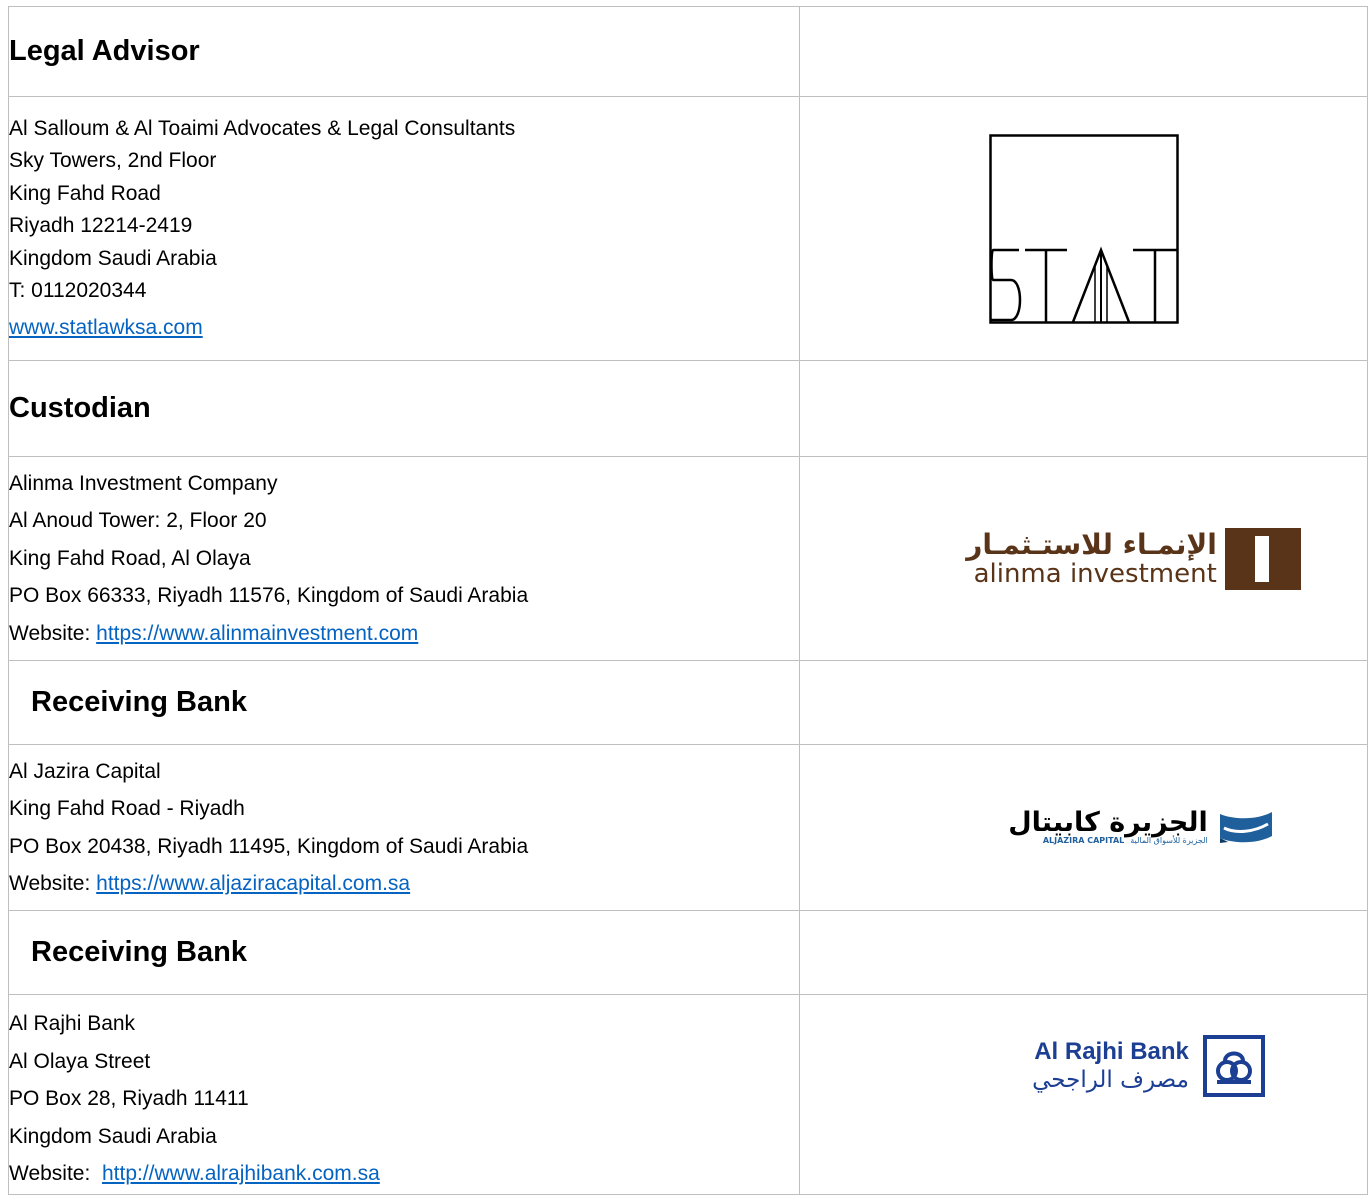 The width and height of the screenshot is (1369, 1195). What do you see at coordinates (404, 408) in the screenshot?
I see `section-heading-custodian: Custodian` at bounding box center [404, 408].